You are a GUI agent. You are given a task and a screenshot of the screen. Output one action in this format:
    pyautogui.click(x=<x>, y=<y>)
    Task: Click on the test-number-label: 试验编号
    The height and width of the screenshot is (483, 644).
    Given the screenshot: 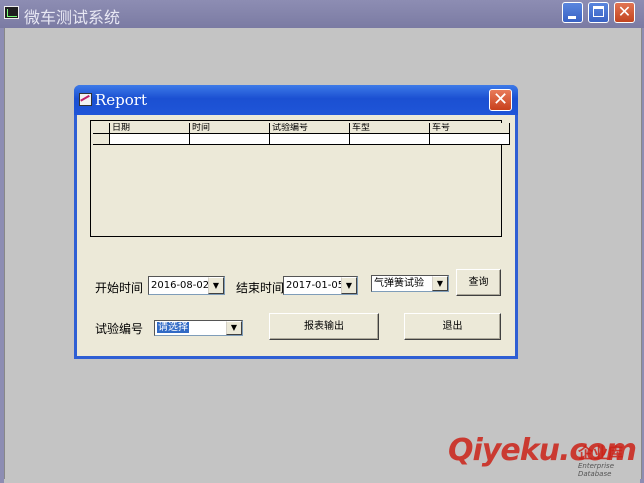 What is the action you would take?
    pyautogui.click(x=119, y=329)
    